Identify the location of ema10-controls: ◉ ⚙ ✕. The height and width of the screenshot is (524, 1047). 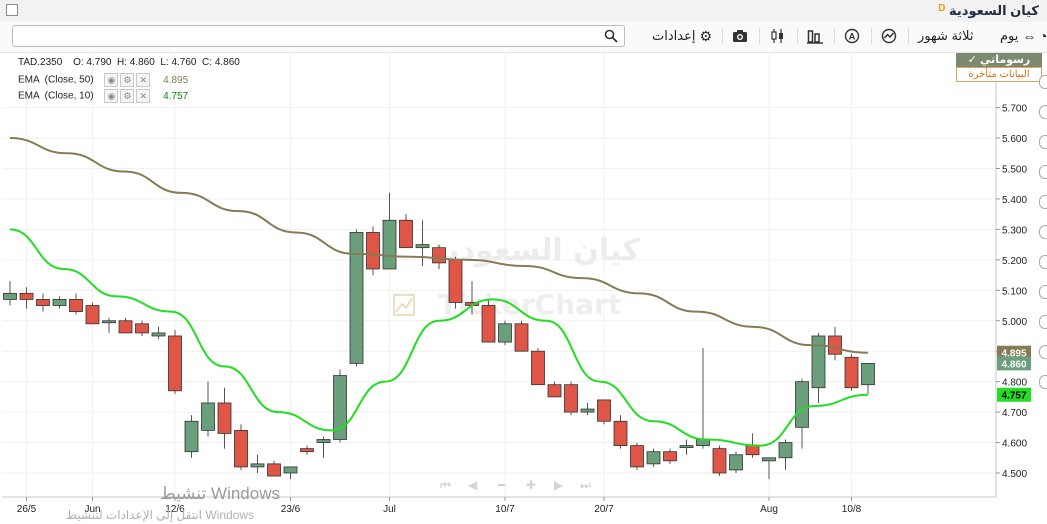
(128, 96).